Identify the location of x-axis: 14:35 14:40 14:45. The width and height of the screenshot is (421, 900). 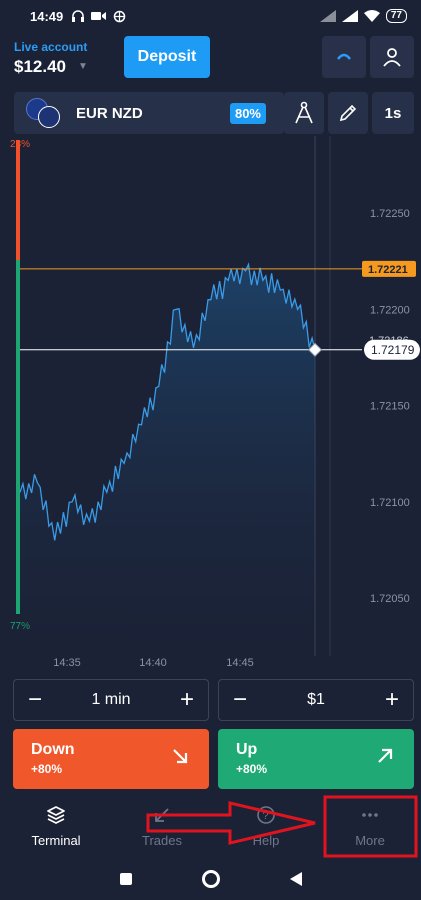
(153, 663).